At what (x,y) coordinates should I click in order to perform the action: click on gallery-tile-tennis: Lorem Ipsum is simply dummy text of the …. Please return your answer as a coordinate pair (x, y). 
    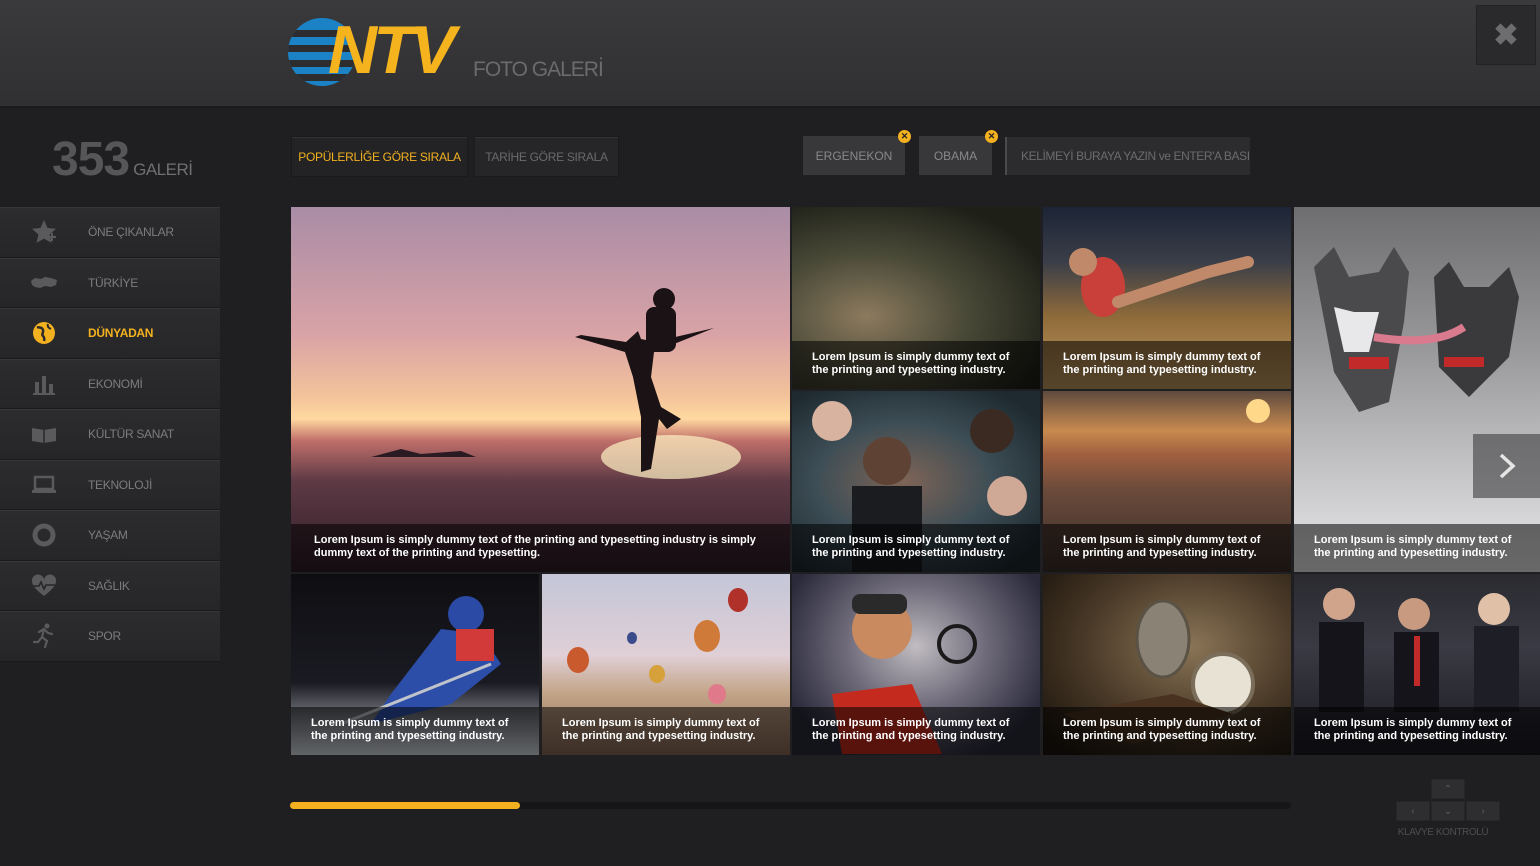
    Looking at the image, I should click on (916, 664).